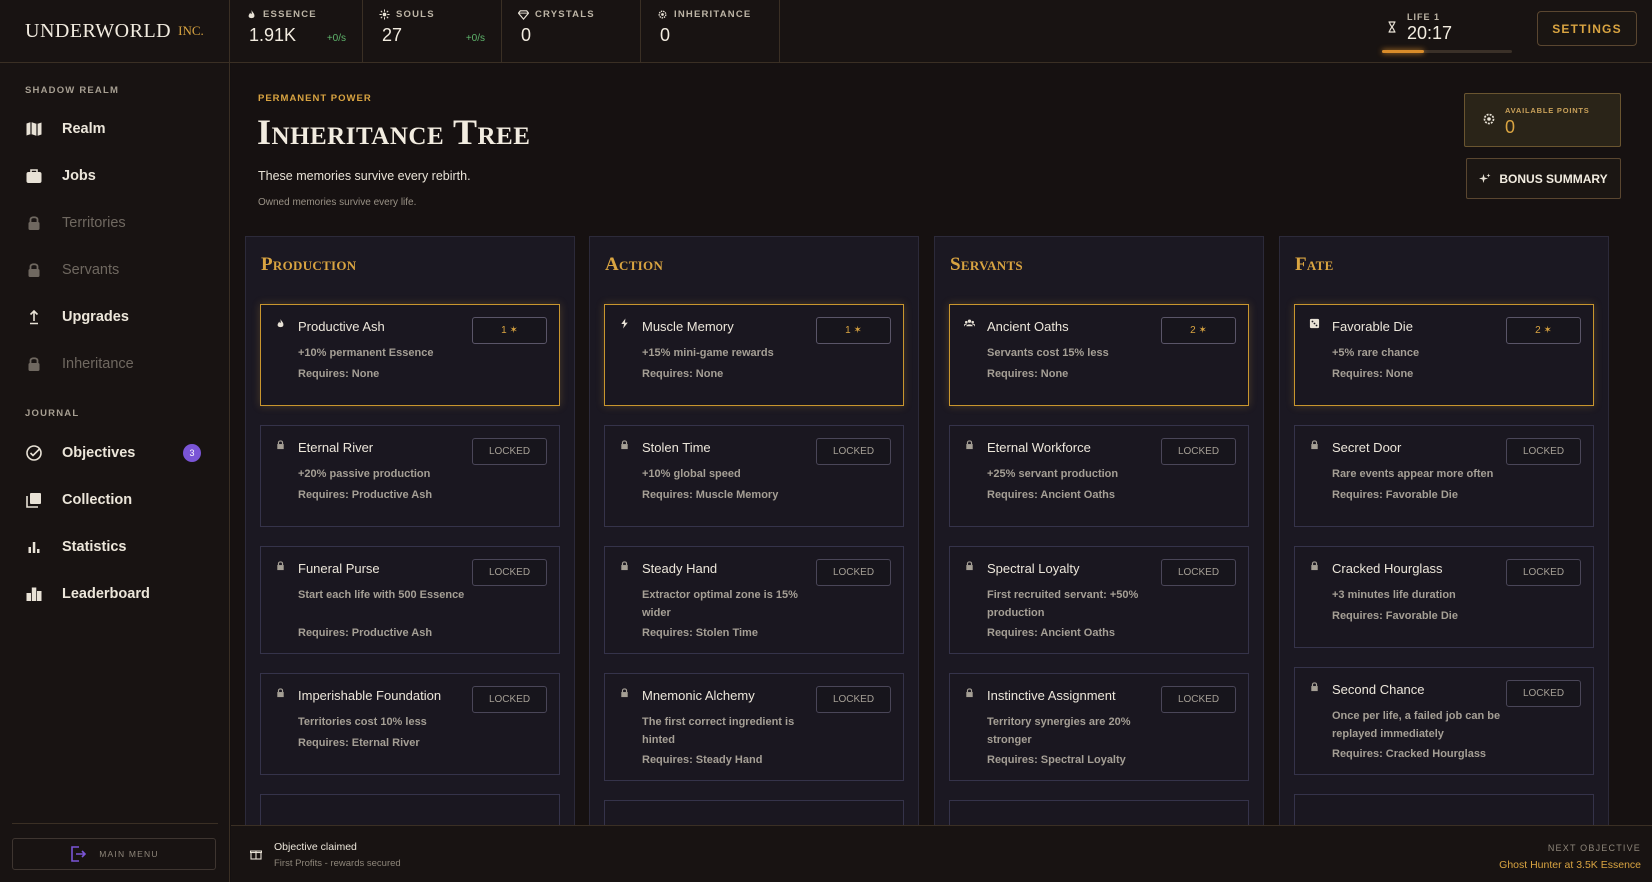  Describe the element at coordinates (1387, 568) in the screenshot. I see `memory-title: Cracked Hourglass` at that location.